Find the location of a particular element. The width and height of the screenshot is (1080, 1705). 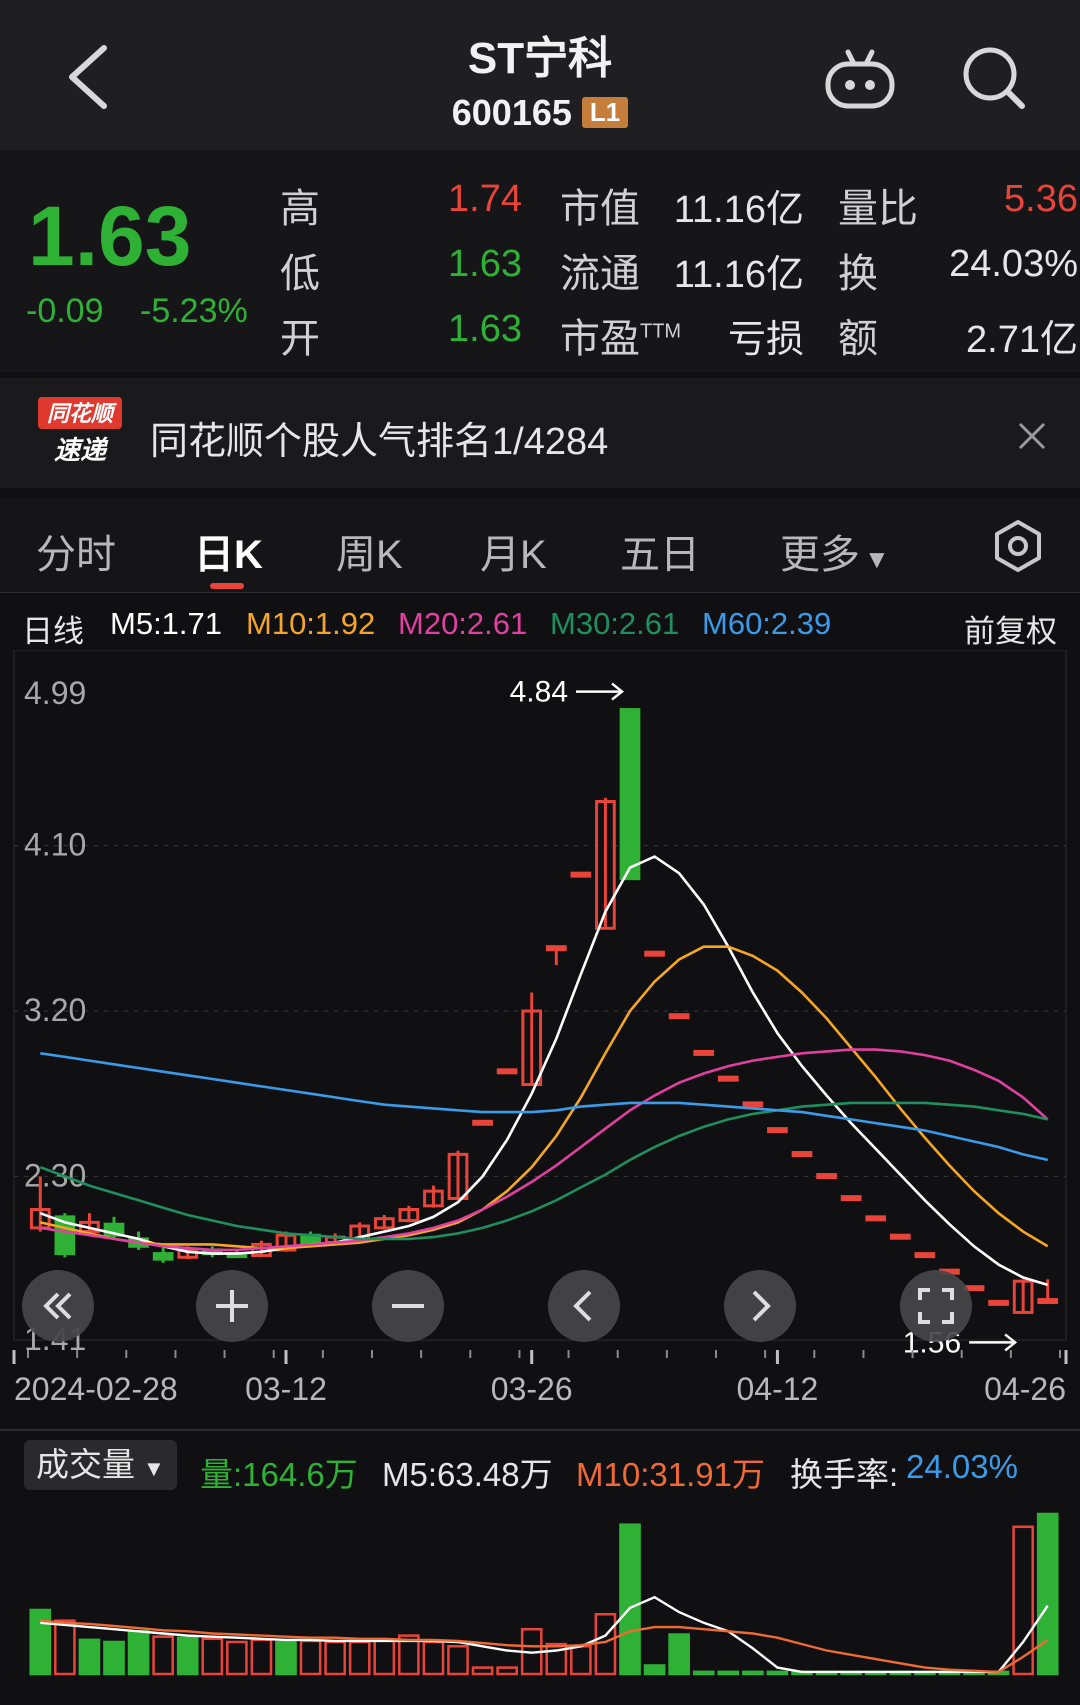

volume-value: 量:164.6万 is located at coordinates (279, 1474).